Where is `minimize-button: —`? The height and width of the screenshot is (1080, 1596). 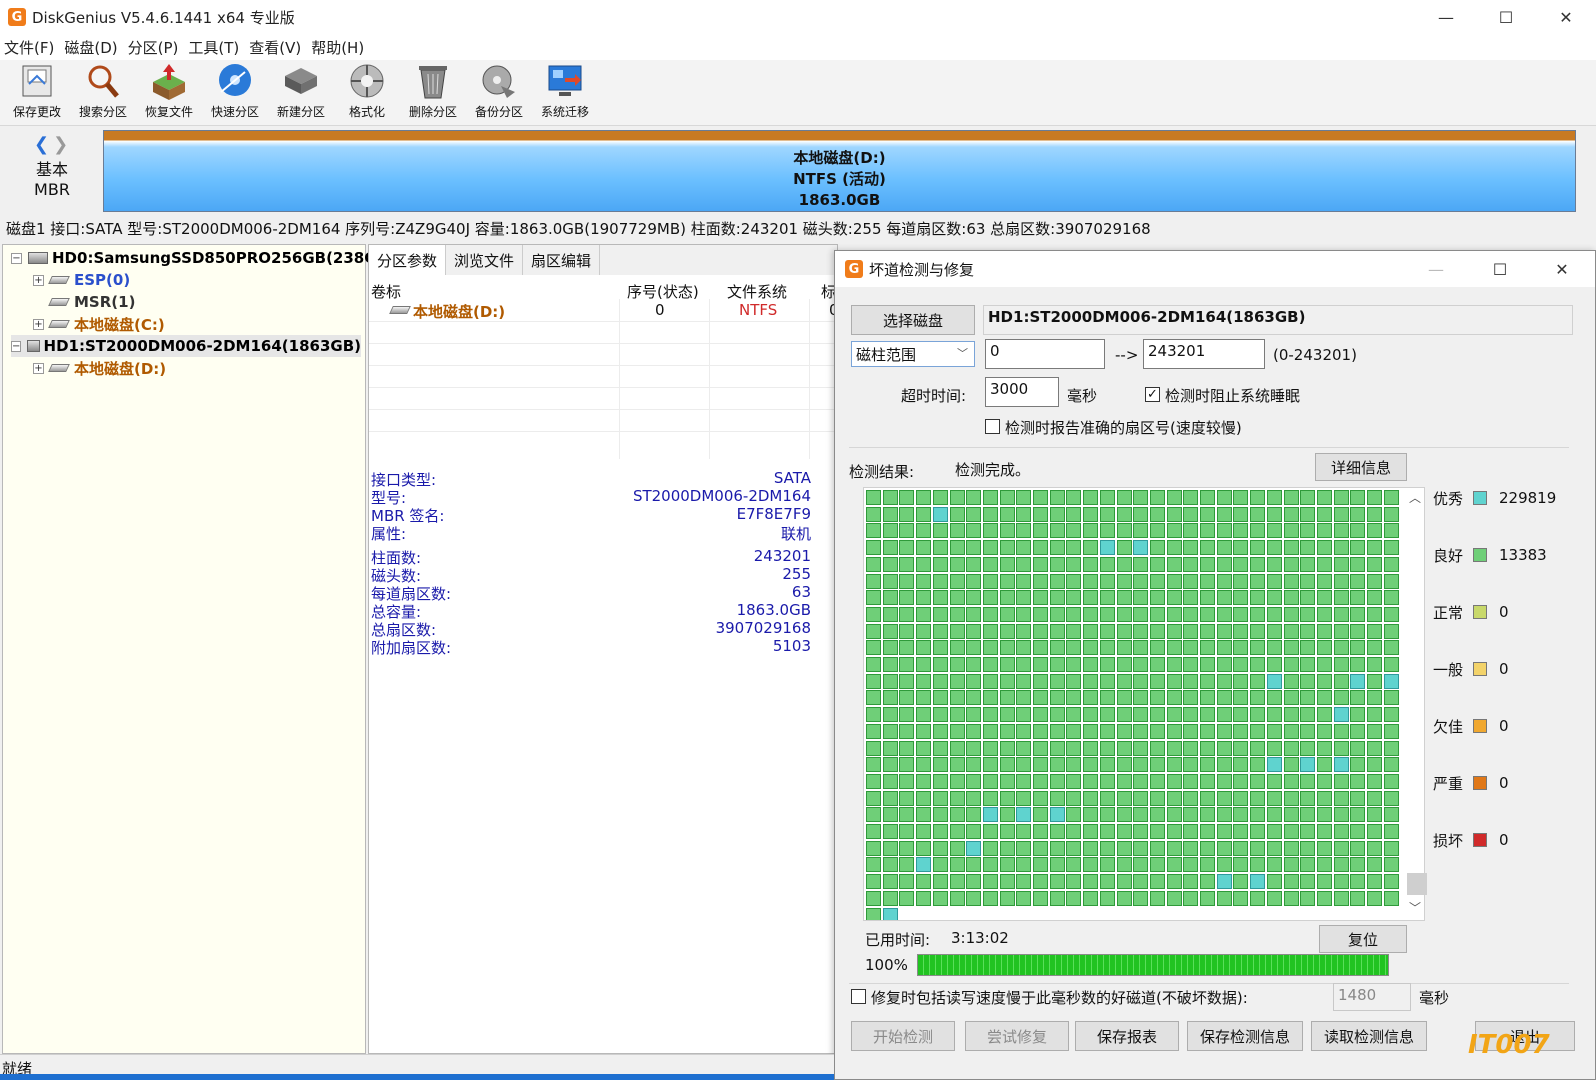
minimize-button: — is located at coordinates (1446, 17).